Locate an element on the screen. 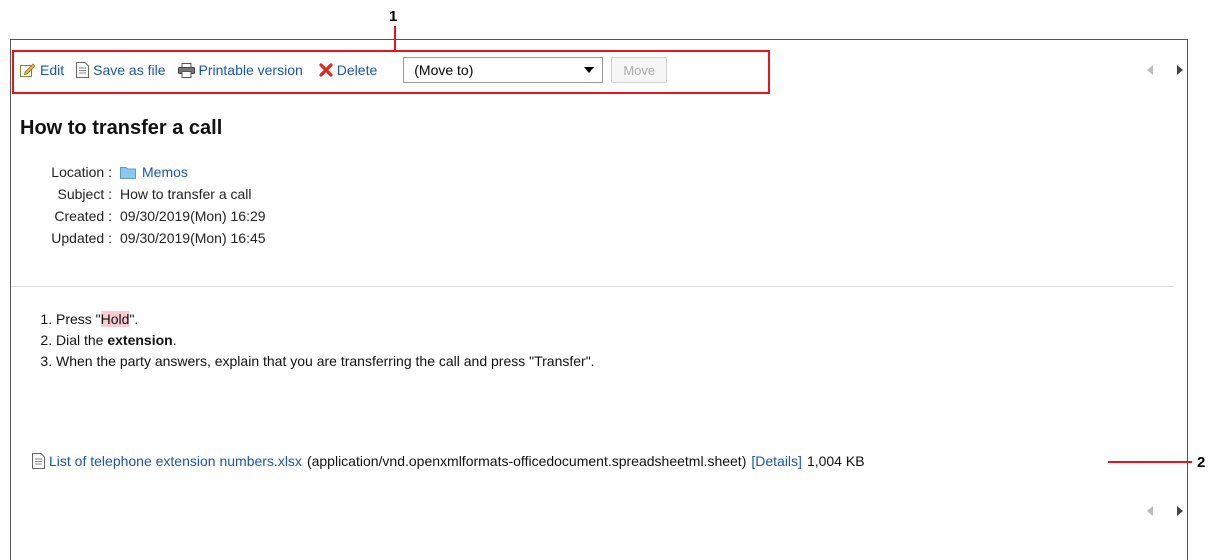 Image resolution: width=1210 pixels, height=560 pixels. highlighted-text: Hold is located at coordinates (115, 319).